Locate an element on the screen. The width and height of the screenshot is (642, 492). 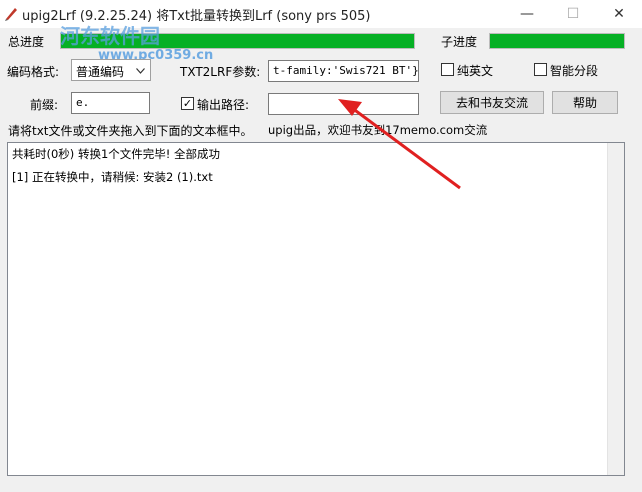
prefix-input: e. is located at coordinates (110, 103).